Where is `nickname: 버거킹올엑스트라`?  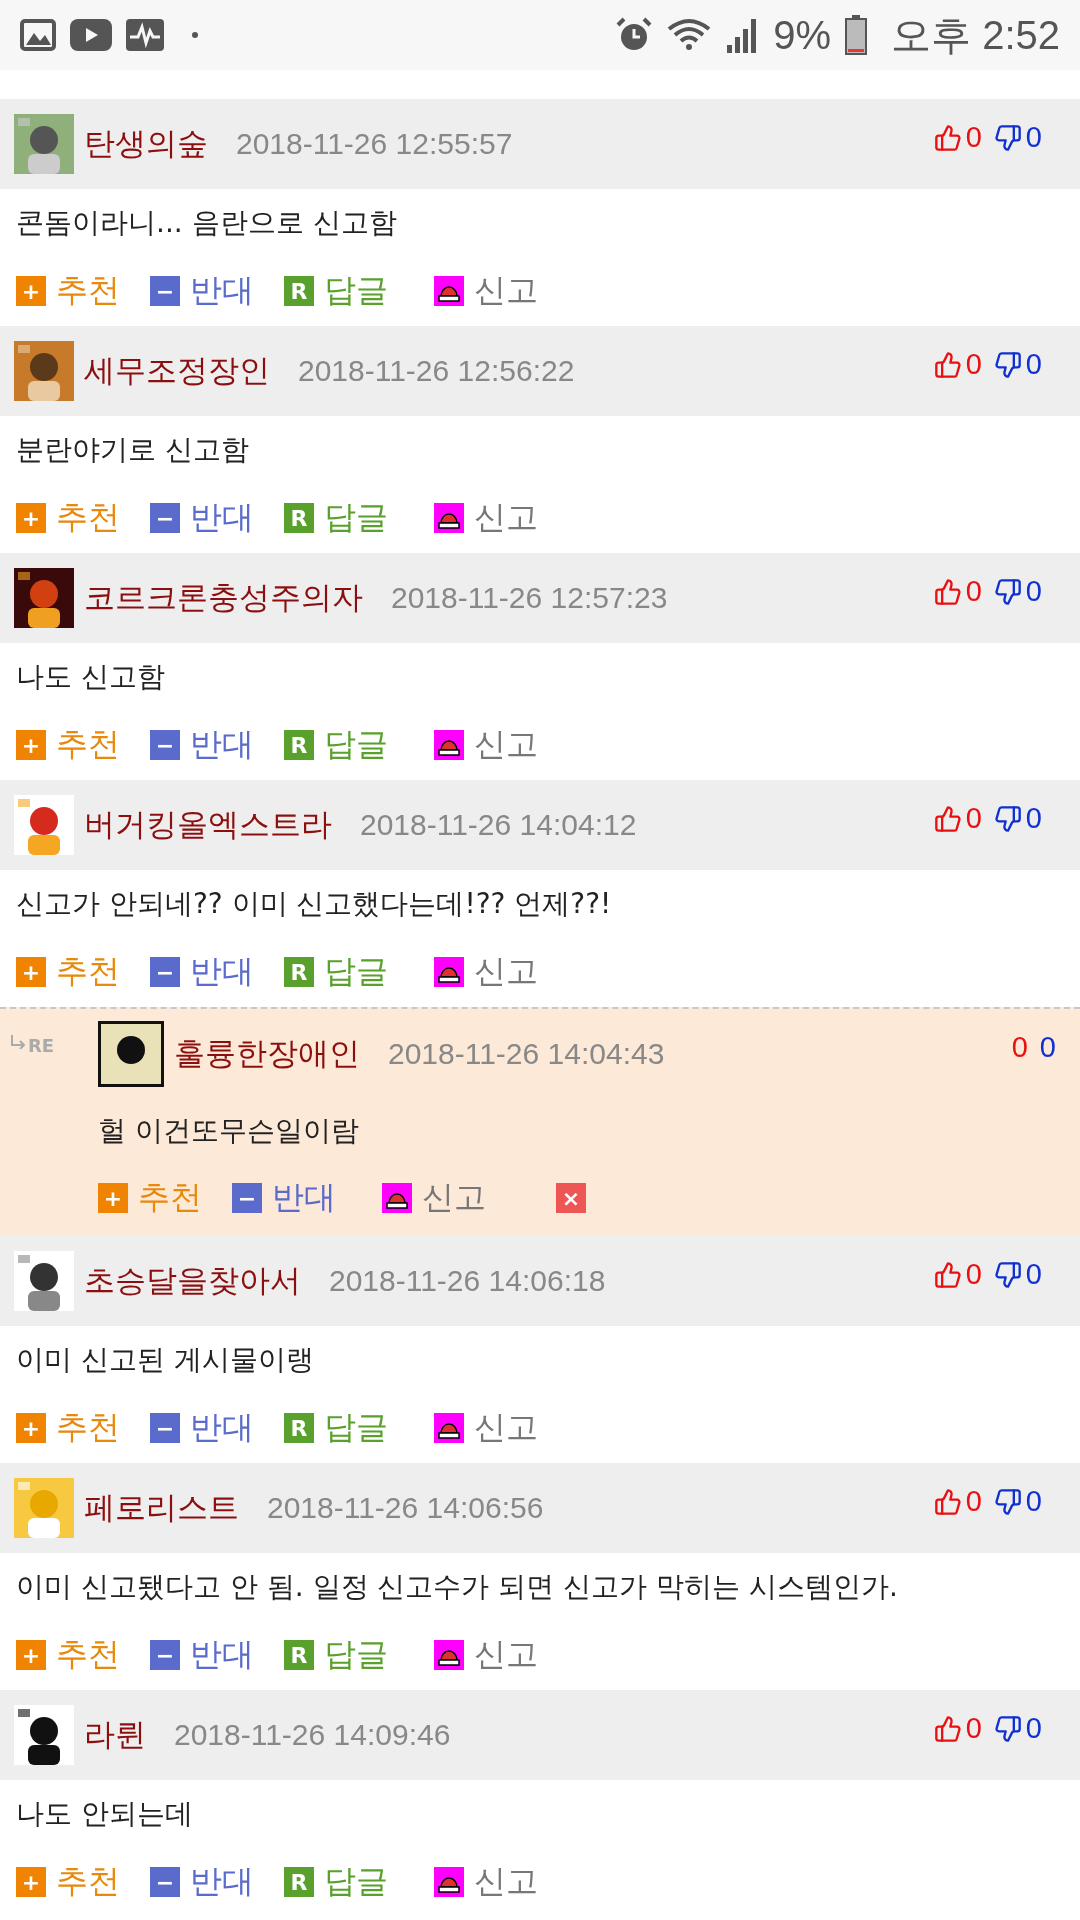 nickname: 버거킹올엑스트라 is located at coordinates (208, 825).